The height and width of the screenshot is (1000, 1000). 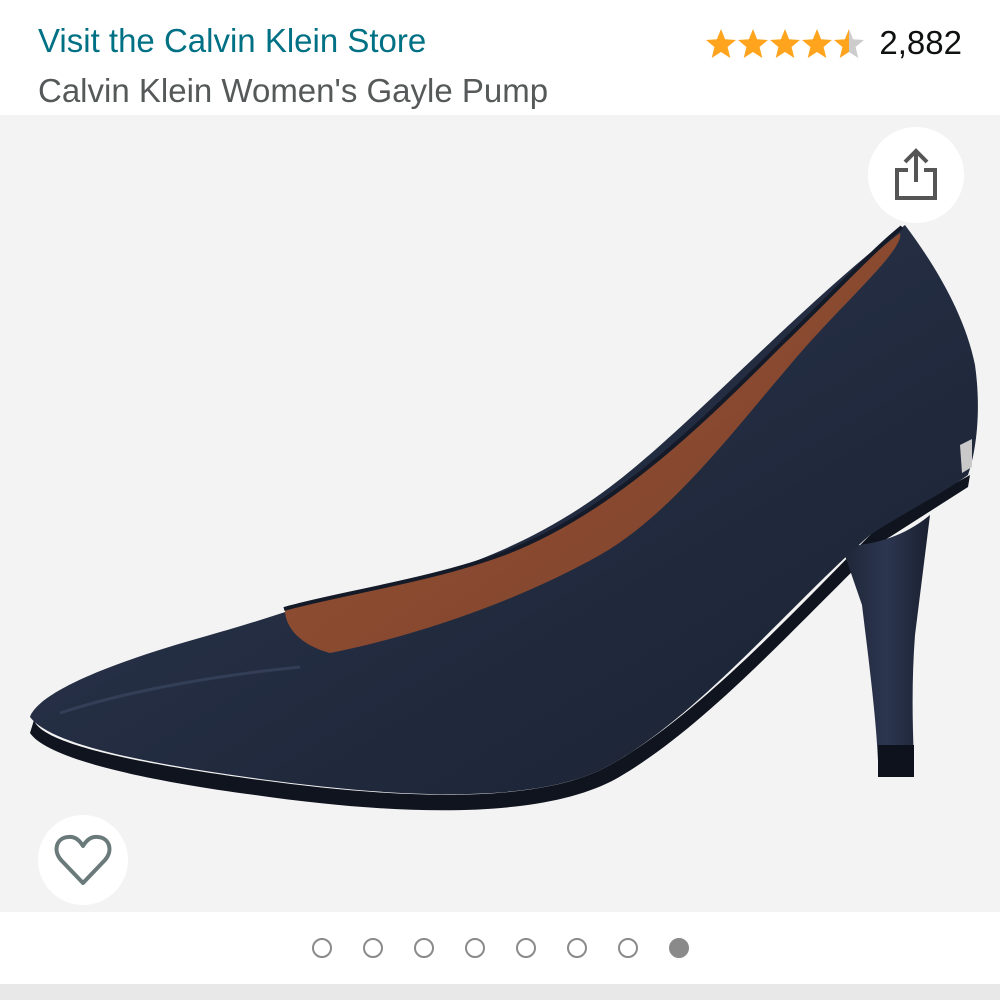 I want to click on wishlist-button, so click(x=83, y=860).